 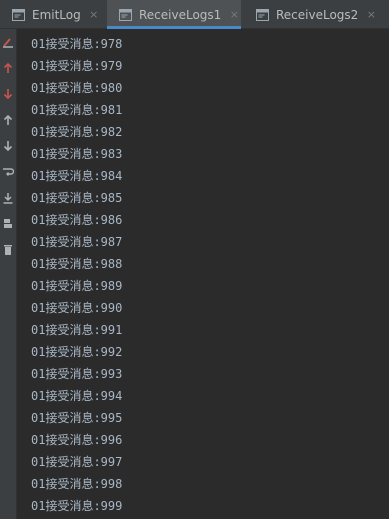 What do you see at coordinates (77, 66) in the screenshot?
I see `console-line: 01接受消息:979` at bounding box center [77, 66].